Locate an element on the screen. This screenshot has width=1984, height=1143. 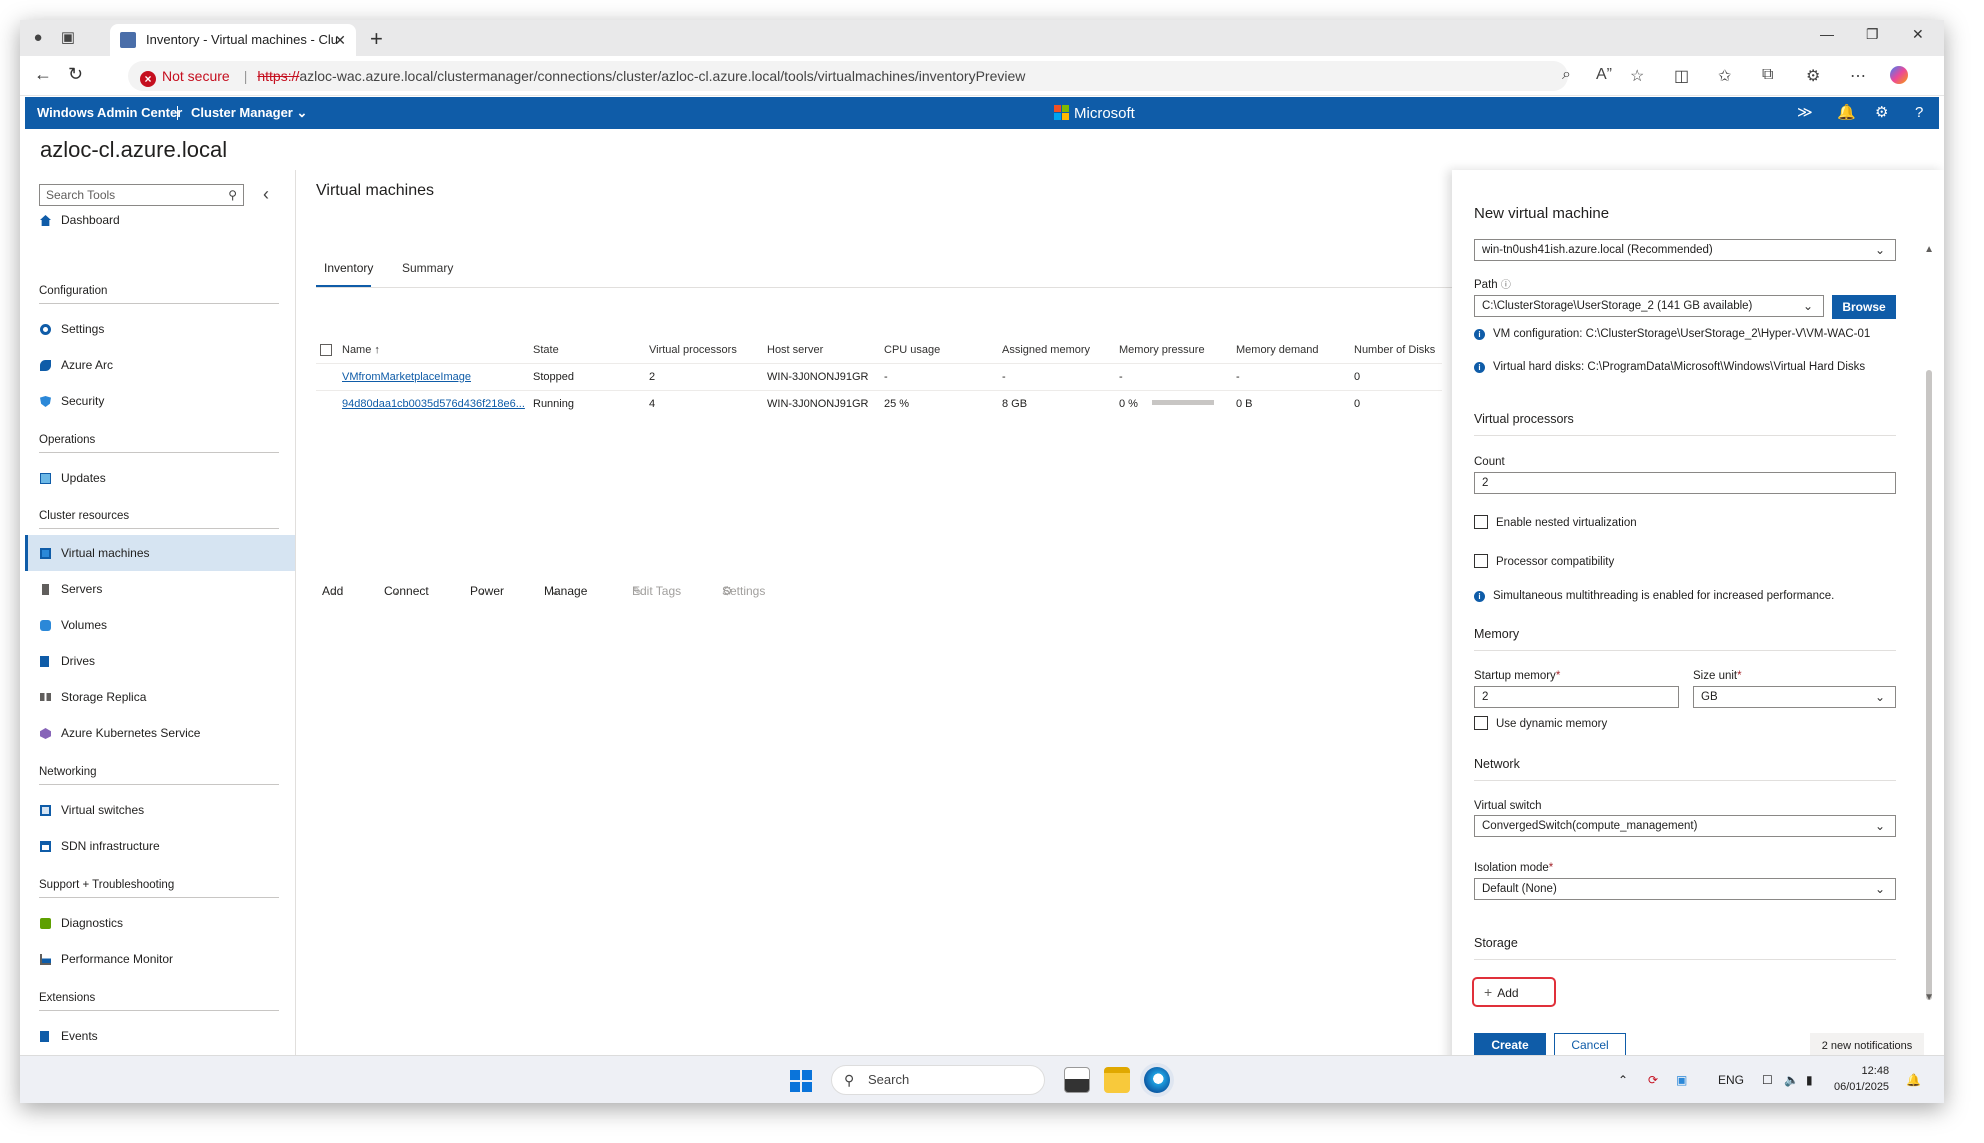
processor-compatibility-checkbox: Processor compatibility is located at coordinates (1544, 561).